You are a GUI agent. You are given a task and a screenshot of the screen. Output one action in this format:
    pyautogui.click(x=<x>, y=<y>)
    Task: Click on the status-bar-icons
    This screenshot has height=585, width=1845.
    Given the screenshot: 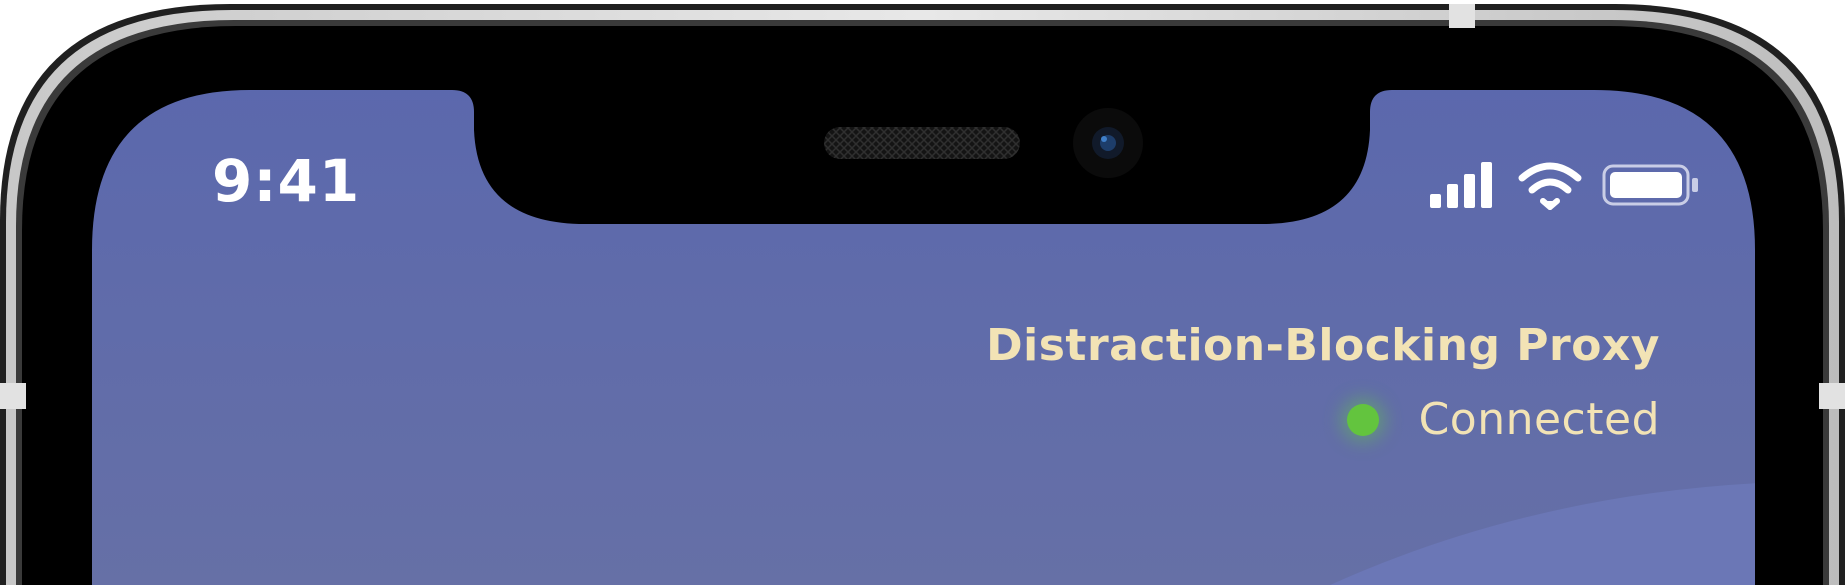 What is the action you would take?
    pyautogui.click(x=1564, y=186)
    